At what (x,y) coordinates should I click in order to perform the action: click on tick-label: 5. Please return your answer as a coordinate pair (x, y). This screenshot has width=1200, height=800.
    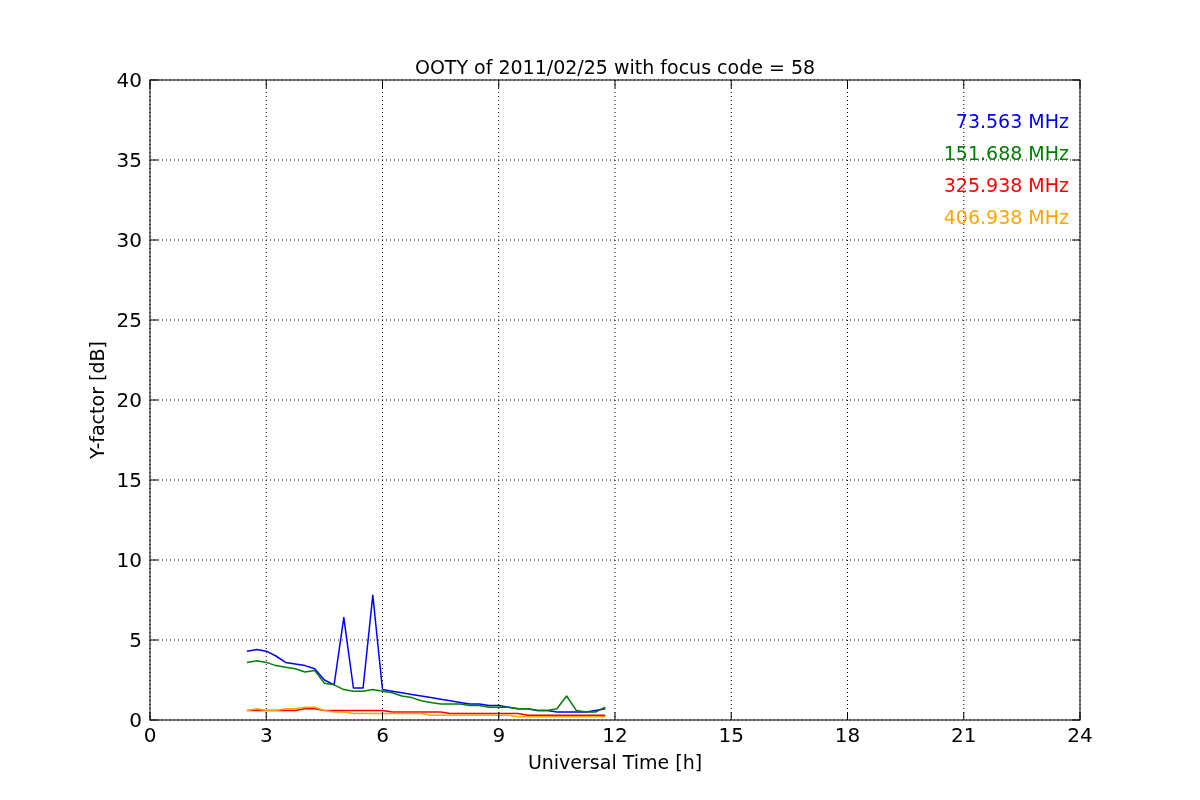
    Looking at the image, I should click on (135, 640).